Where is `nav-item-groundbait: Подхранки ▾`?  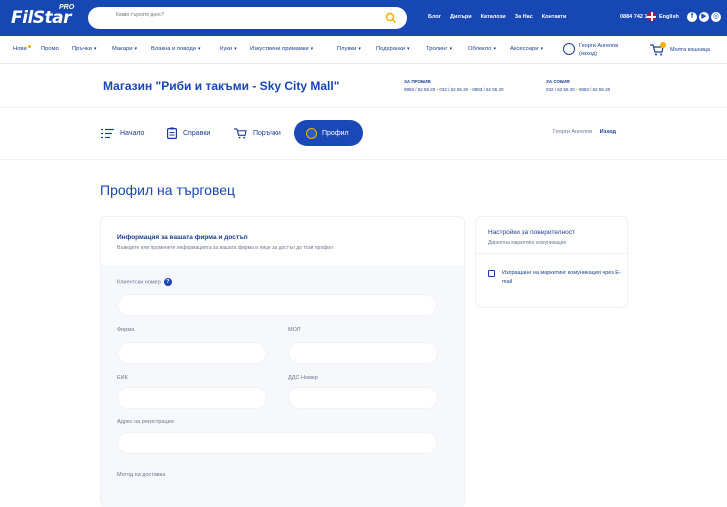 nav-item-groundbait: Подхранки ▾ is located at coordinates (392, 49).